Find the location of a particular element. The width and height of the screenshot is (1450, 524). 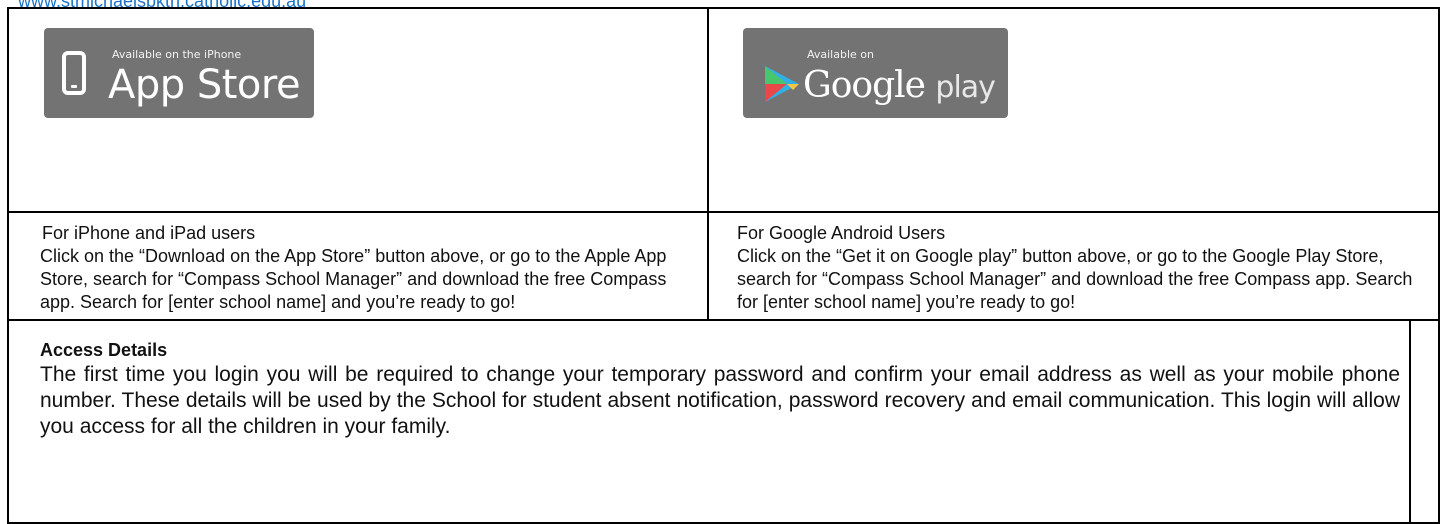

android-heading: For Google Android Users is located at coordinates (841, 233).